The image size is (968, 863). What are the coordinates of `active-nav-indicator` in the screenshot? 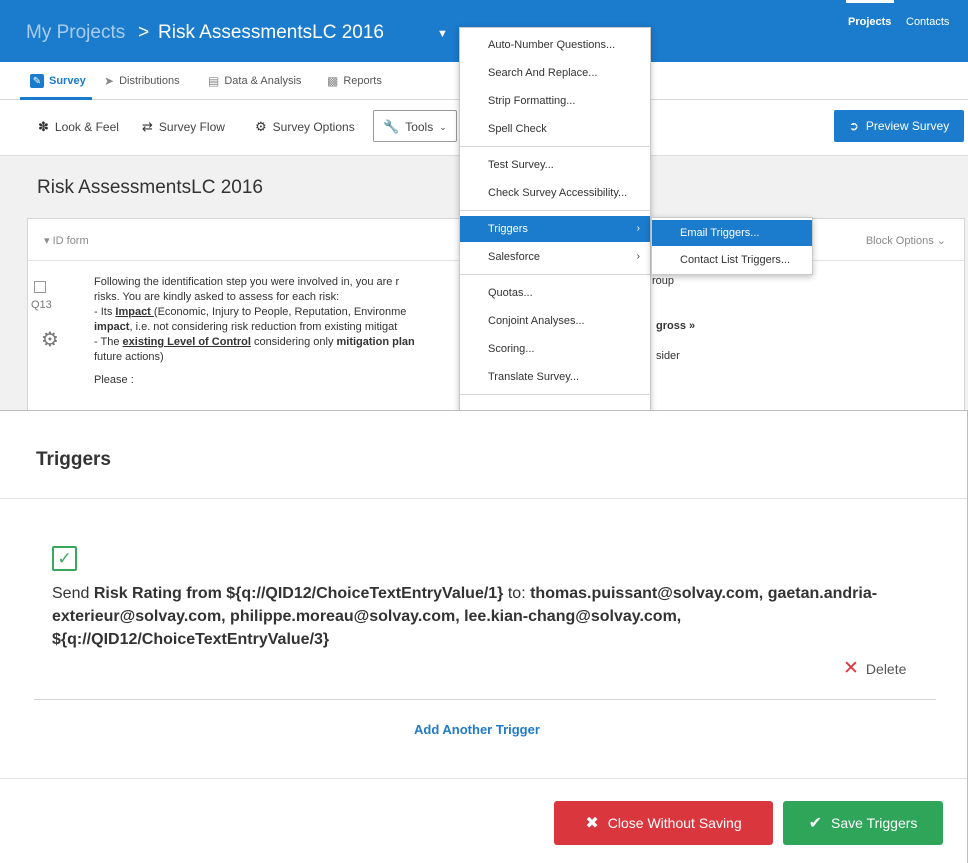 It's located at (870, 1).